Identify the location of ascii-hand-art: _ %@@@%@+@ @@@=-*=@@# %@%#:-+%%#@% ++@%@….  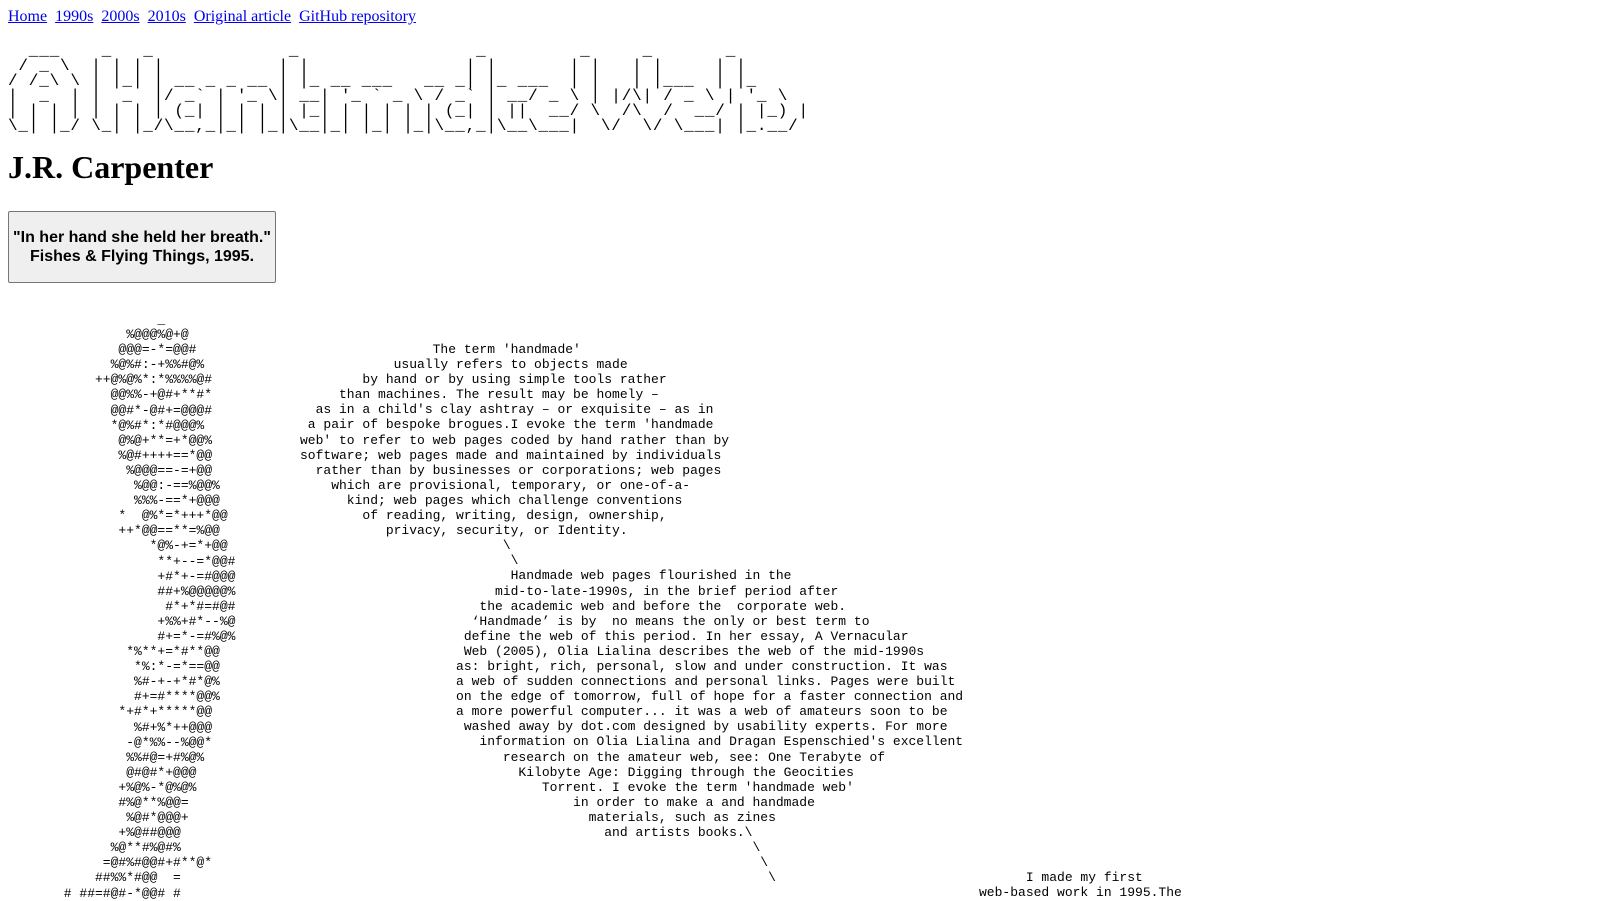
(149, 606).